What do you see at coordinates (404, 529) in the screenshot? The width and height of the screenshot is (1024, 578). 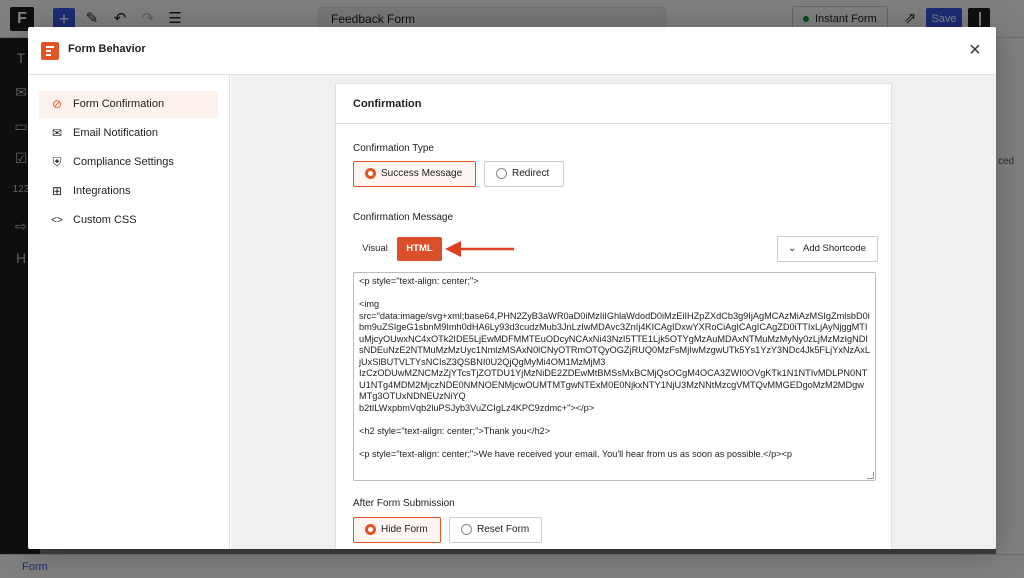 I see `radio-label: Hide Form` at bounding box center [404, 529].